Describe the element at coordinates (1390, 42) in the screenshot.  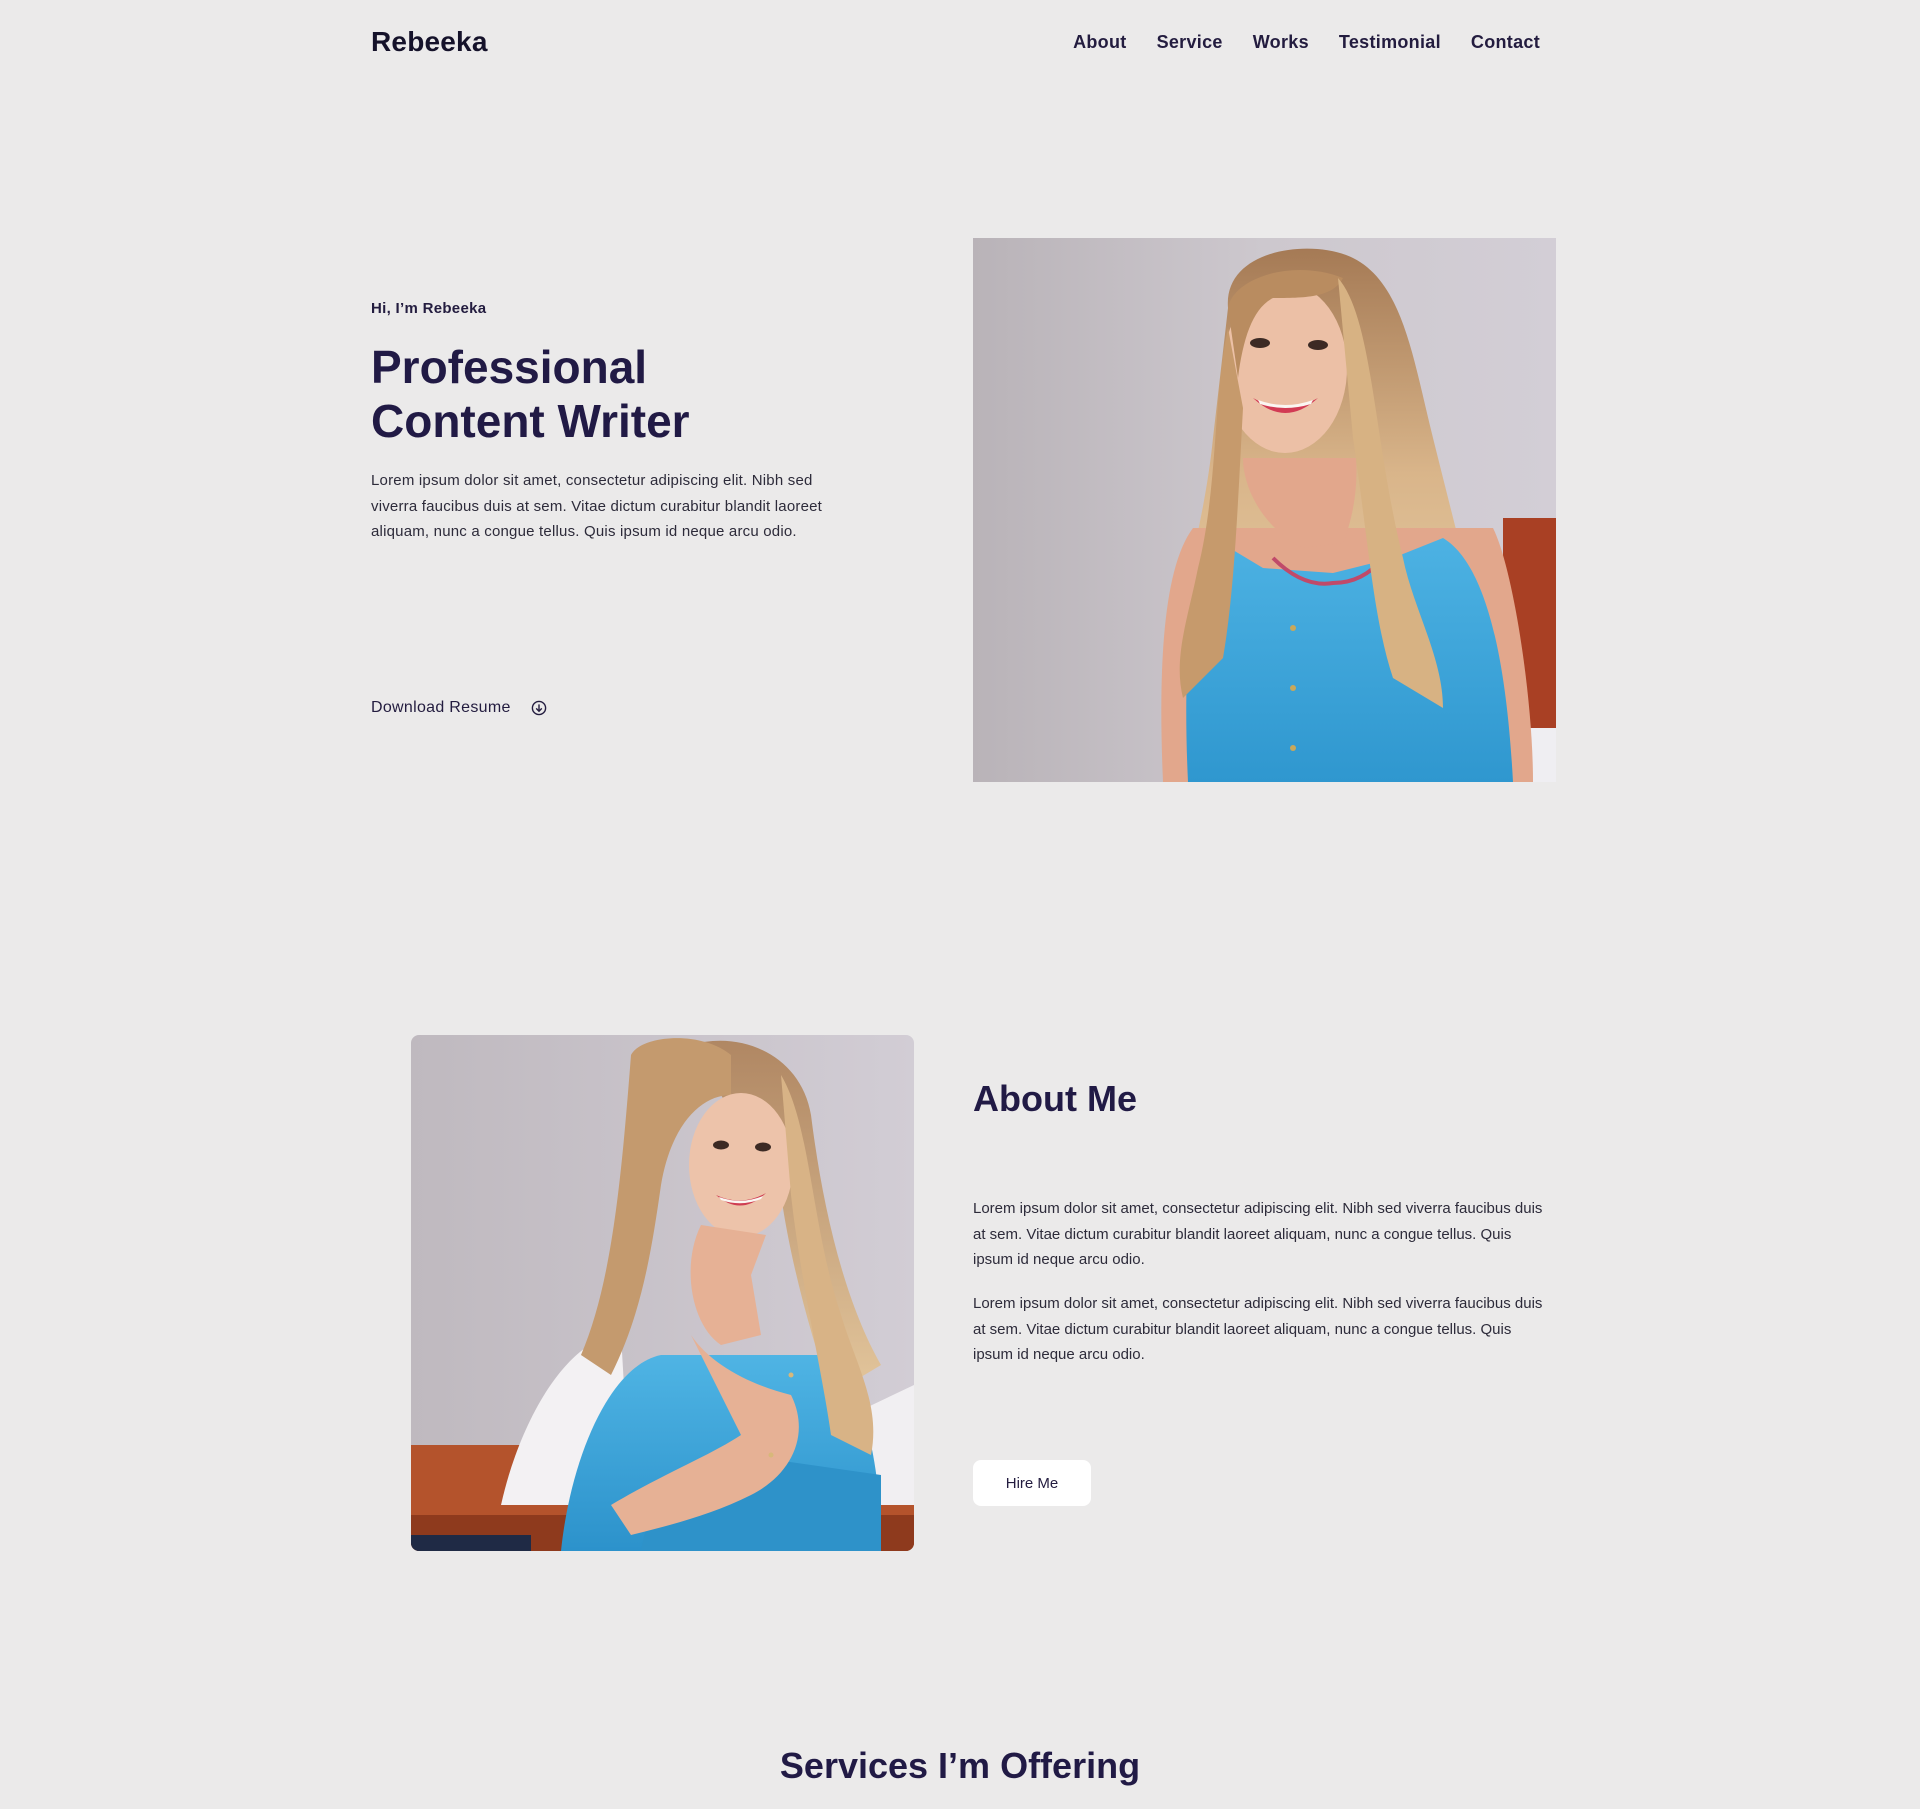
I see `nav-testimonial: Testimonial` at that location.